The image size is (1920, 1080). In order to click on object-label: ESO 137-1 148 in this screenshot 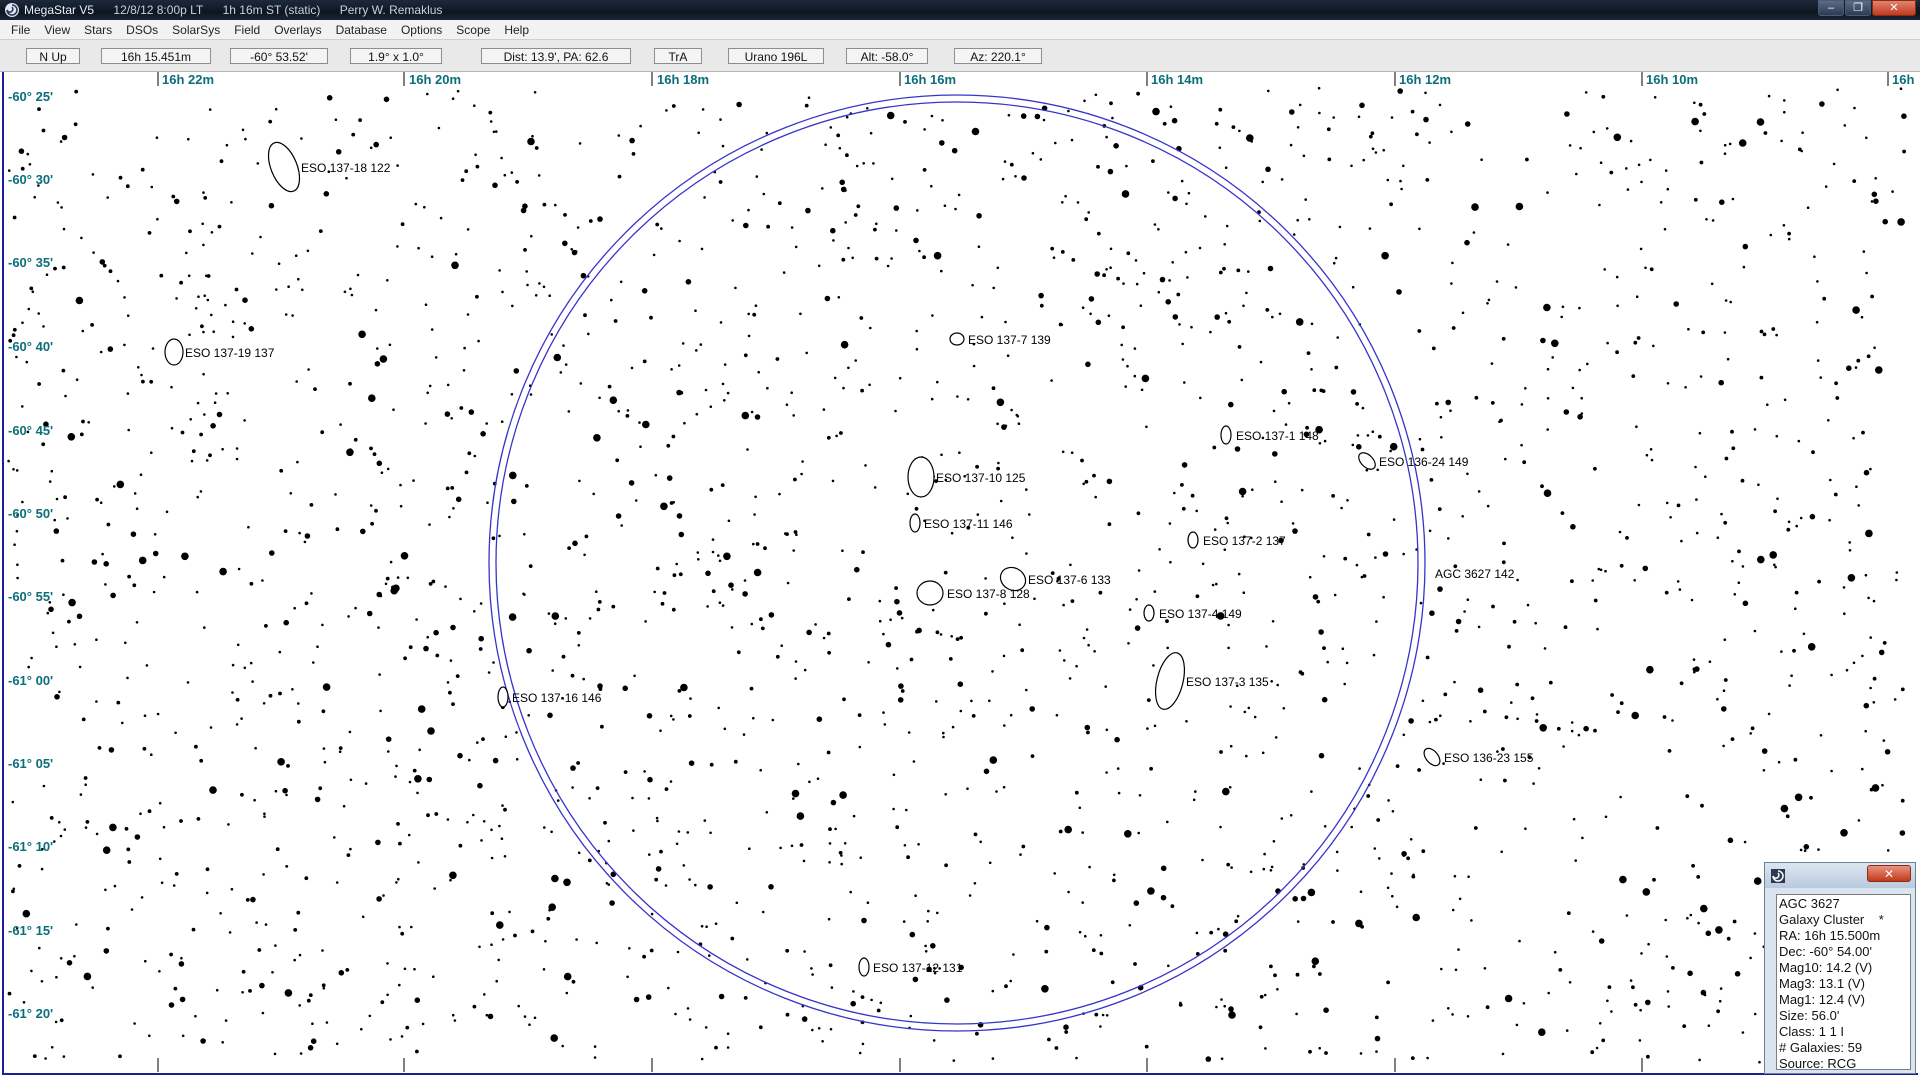, I will do `click(1277, 436)`.